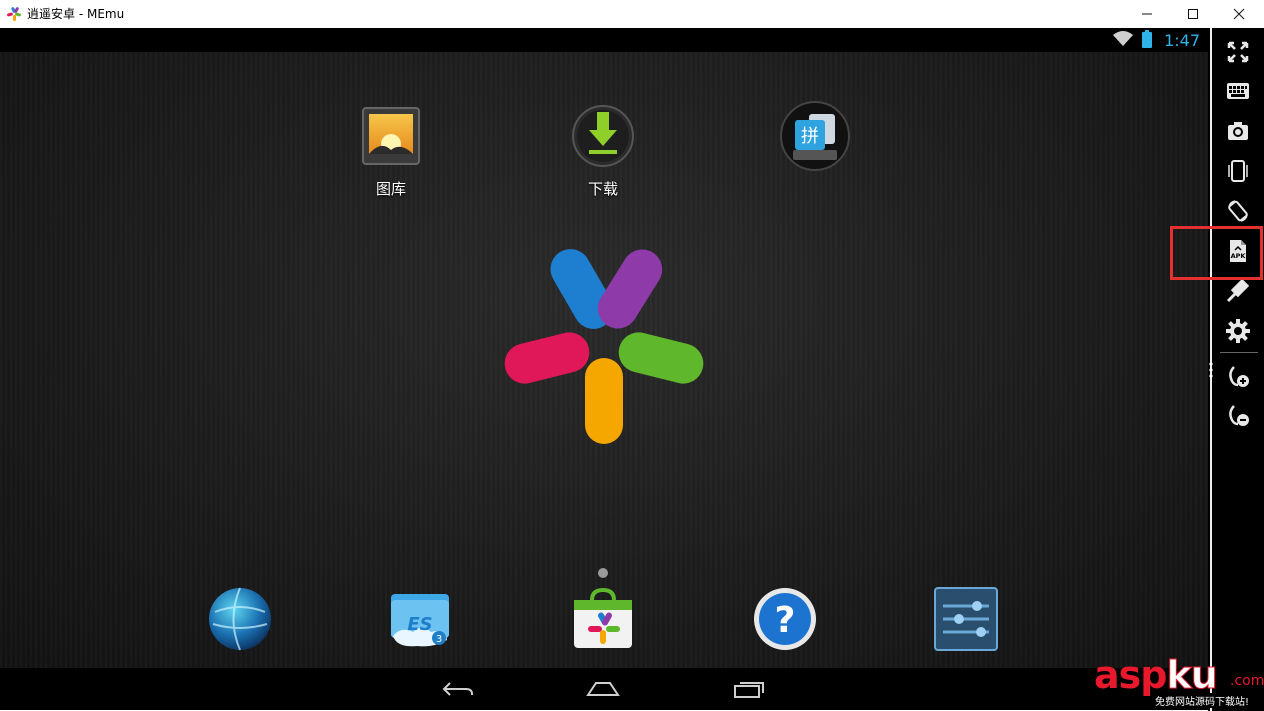 The image size is (1264, 711). I want to click on dock-app-store, so click(603, 619).